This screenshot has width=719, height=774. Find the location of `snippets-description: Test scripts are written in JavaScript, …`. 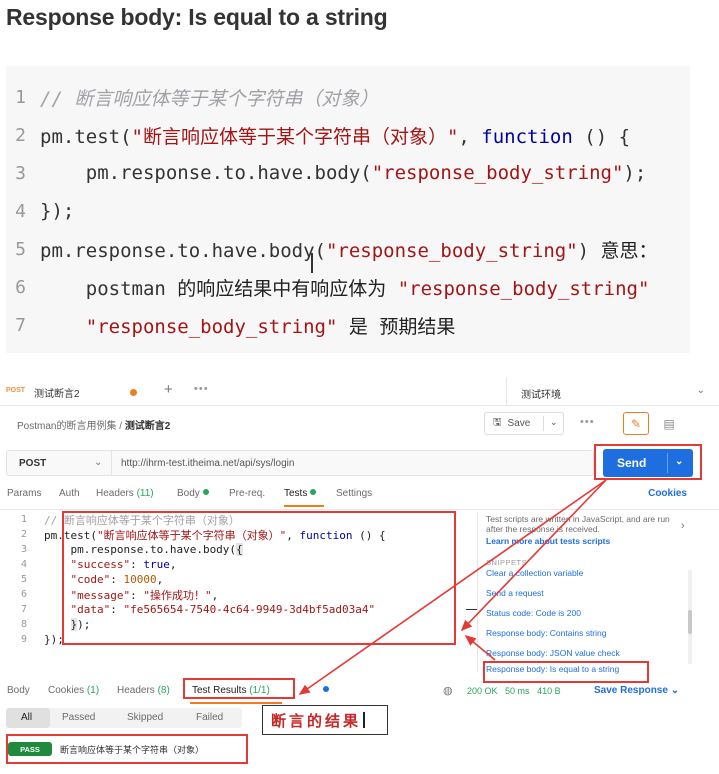

snippets-description: Test scripts are written in JavaScript, … is located at coordinates (578, 524).